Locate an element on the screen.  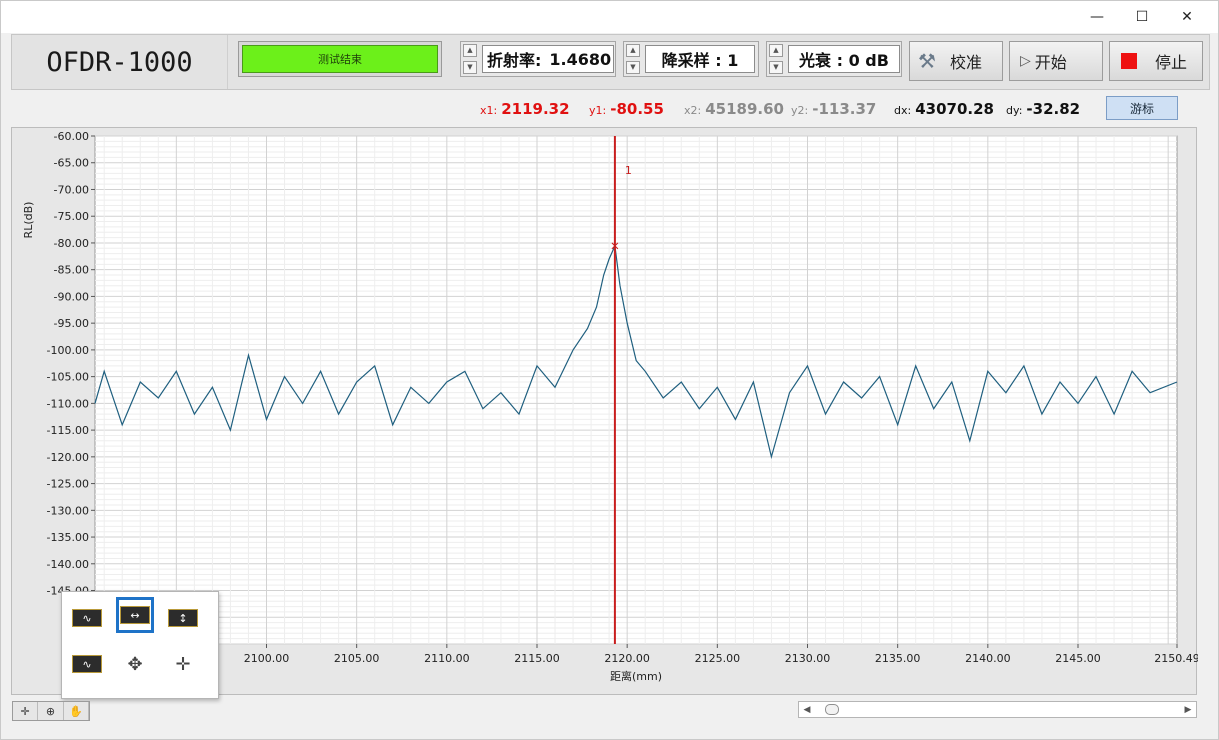
x-tick-label: 2130.00 is located at coordinates (808, 658).